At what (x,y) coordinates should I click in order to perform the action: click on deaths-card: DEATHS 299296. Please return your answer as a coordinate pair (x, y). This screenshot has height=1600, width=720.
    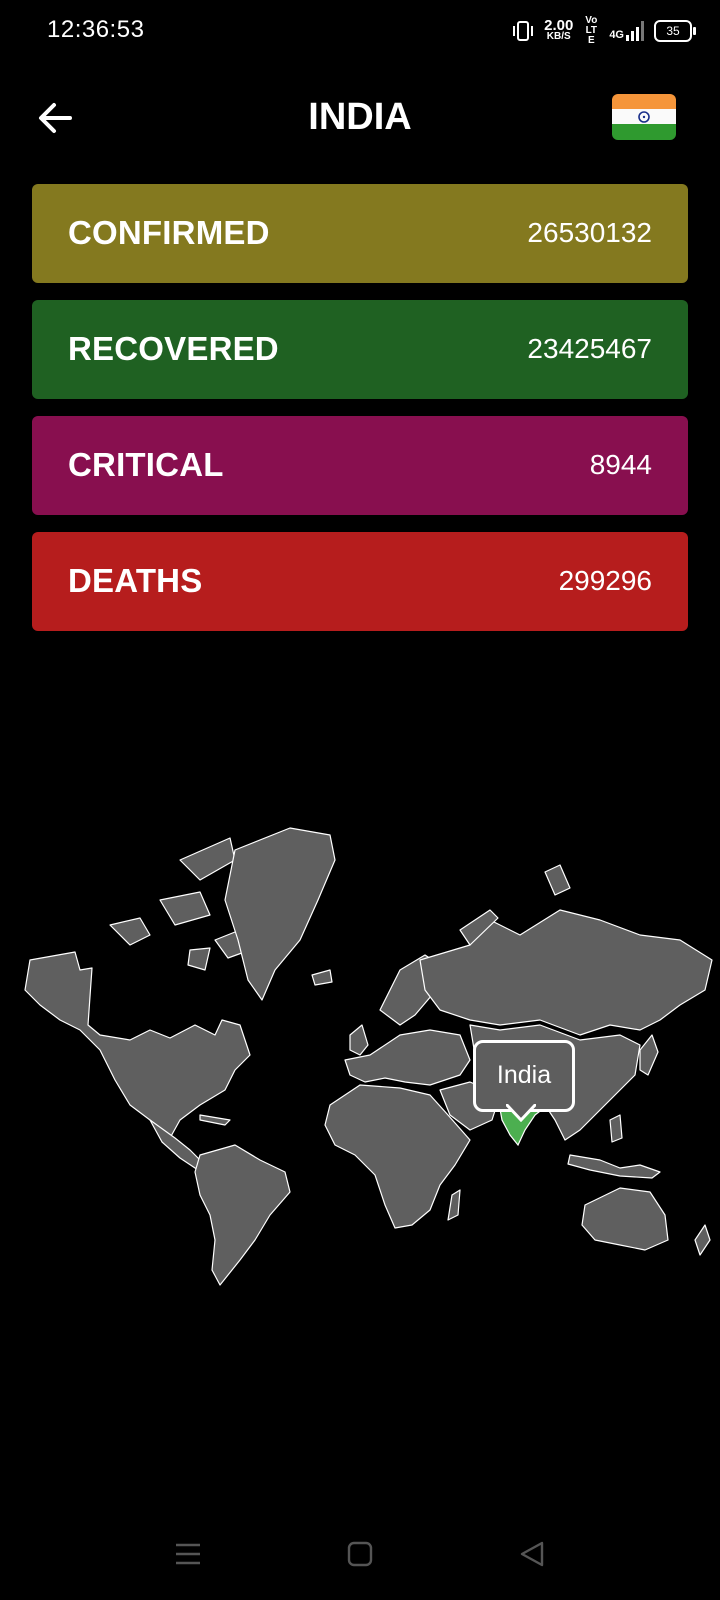
    Looking at the image, I should click on (360, 581).